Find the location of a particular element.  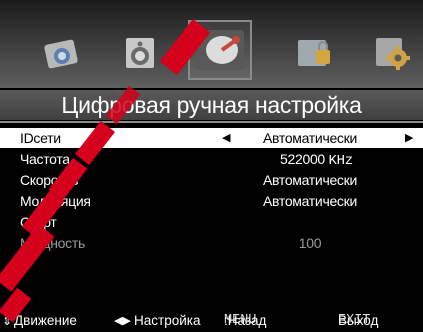

title-divider is located at coordinates (211, 122).